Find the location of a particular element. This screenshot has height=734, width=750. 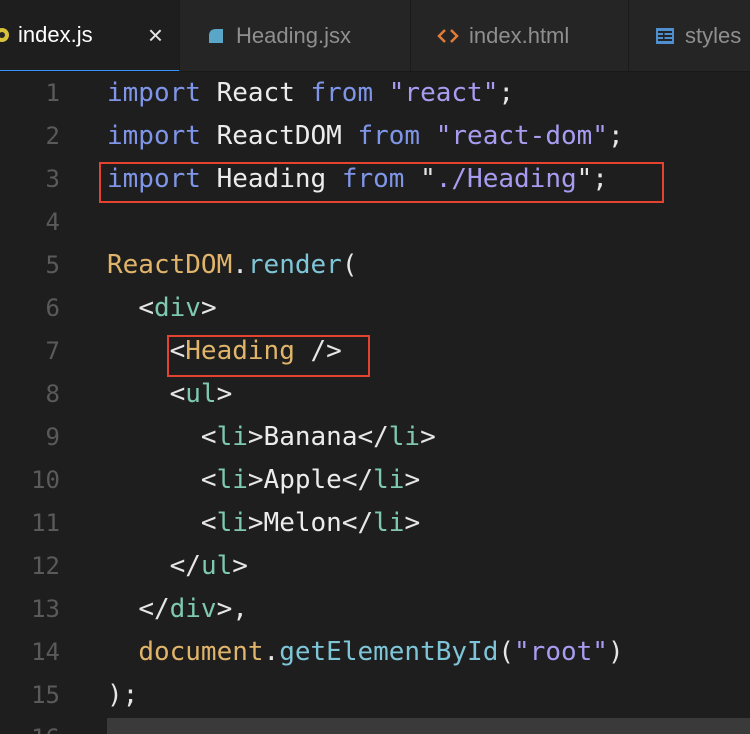

line-number: 9 is located at coordinates (52, 437).